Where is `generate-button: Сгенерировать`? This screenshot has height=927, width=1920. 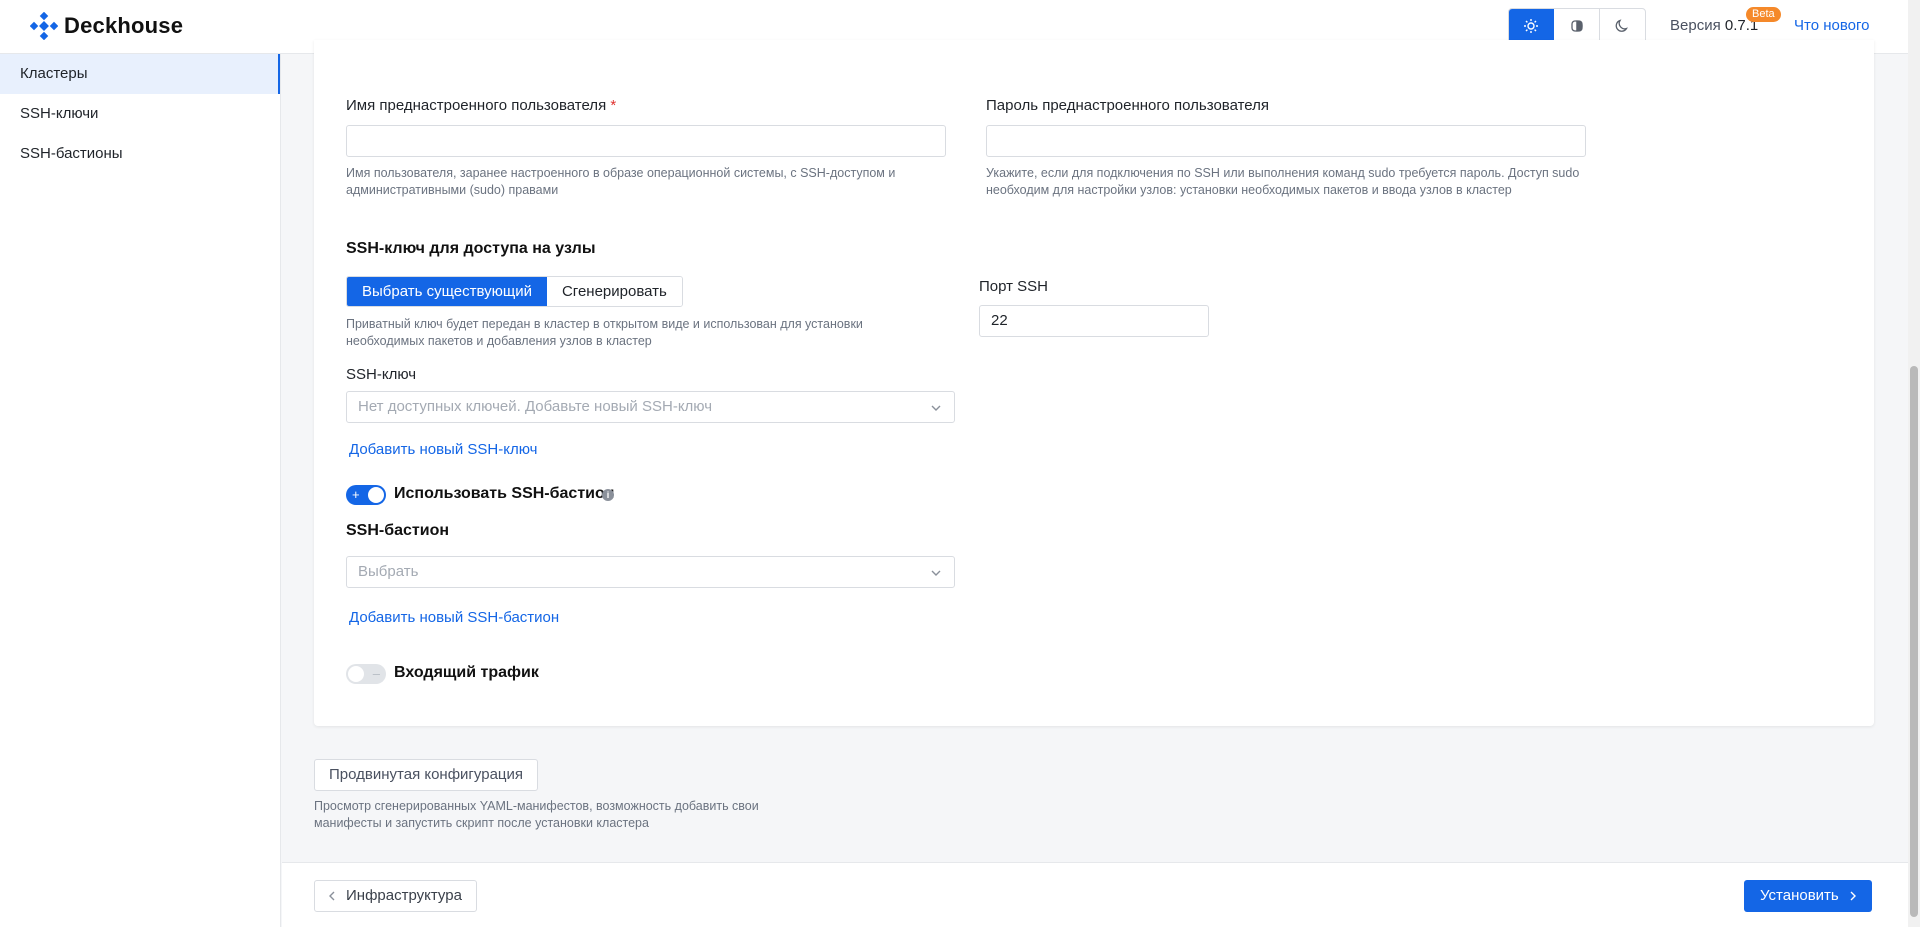
generate-button: Сгенерировать is located at coordinates (614, 291).